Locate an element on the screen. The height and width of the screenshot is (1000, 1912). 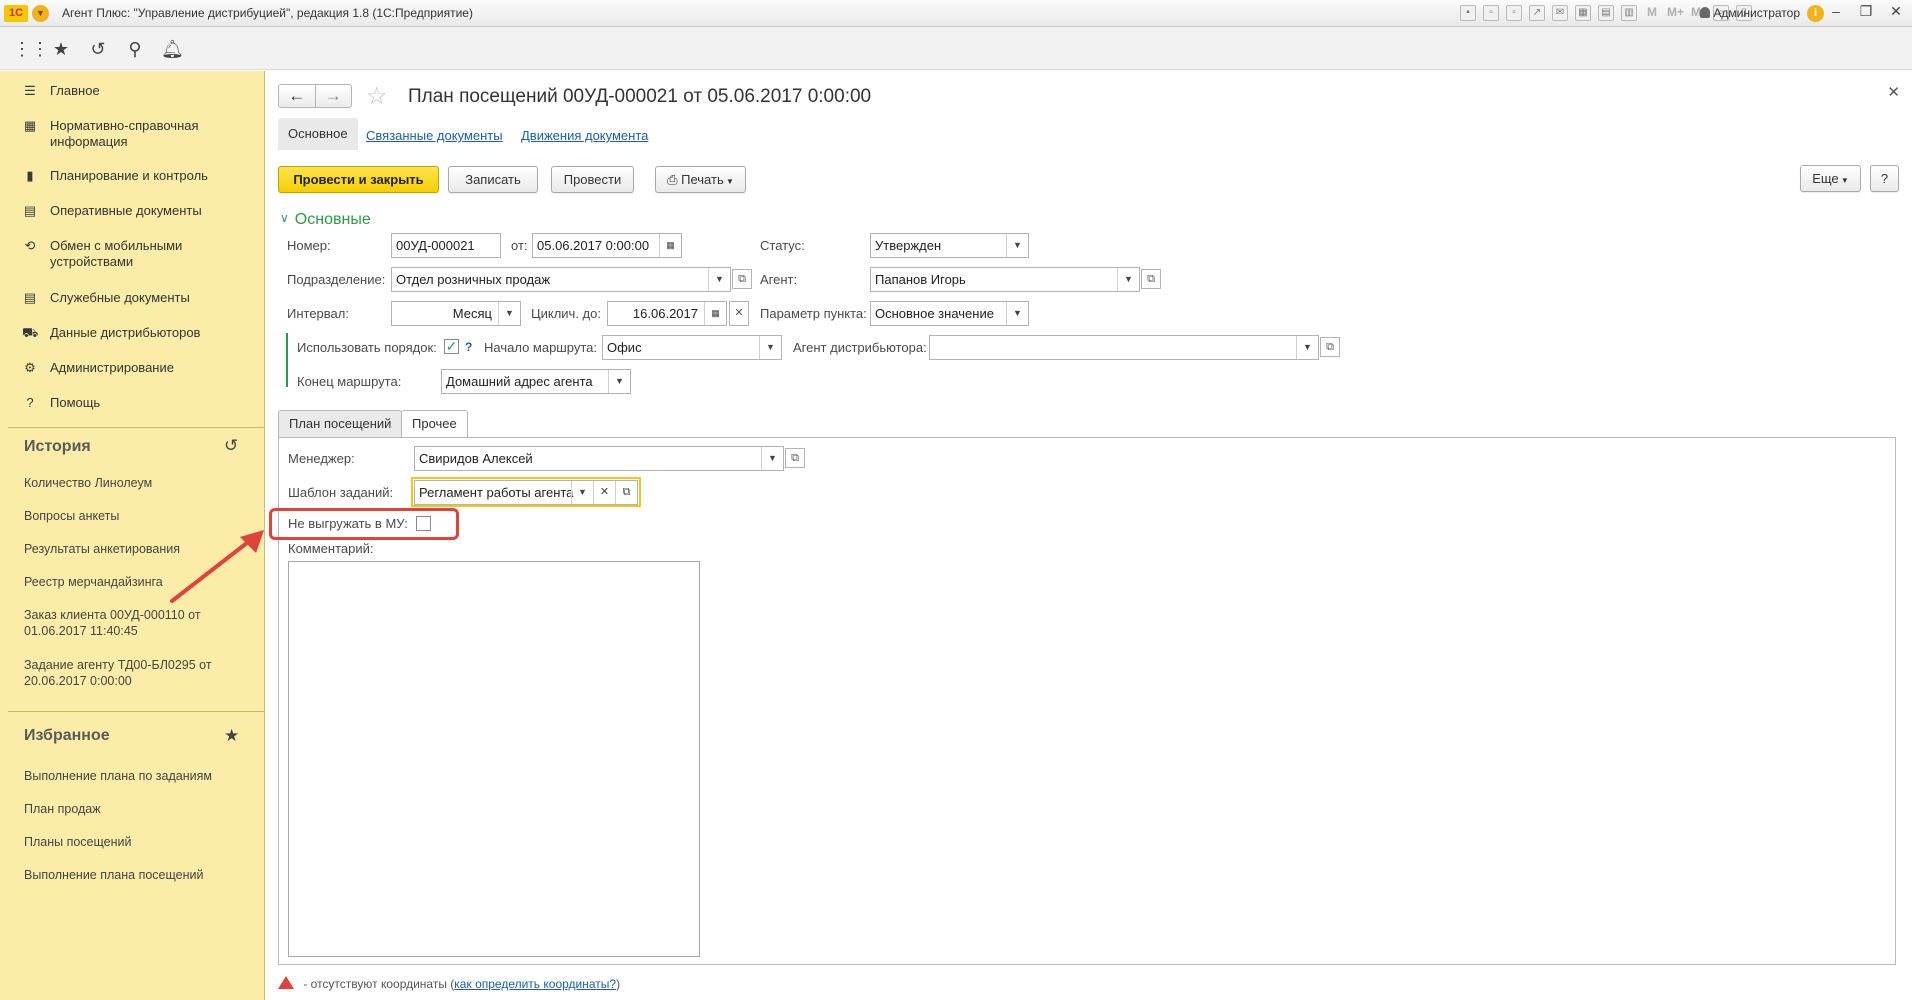
forward-arrow-icon: → is located at coordinates (334, 96).